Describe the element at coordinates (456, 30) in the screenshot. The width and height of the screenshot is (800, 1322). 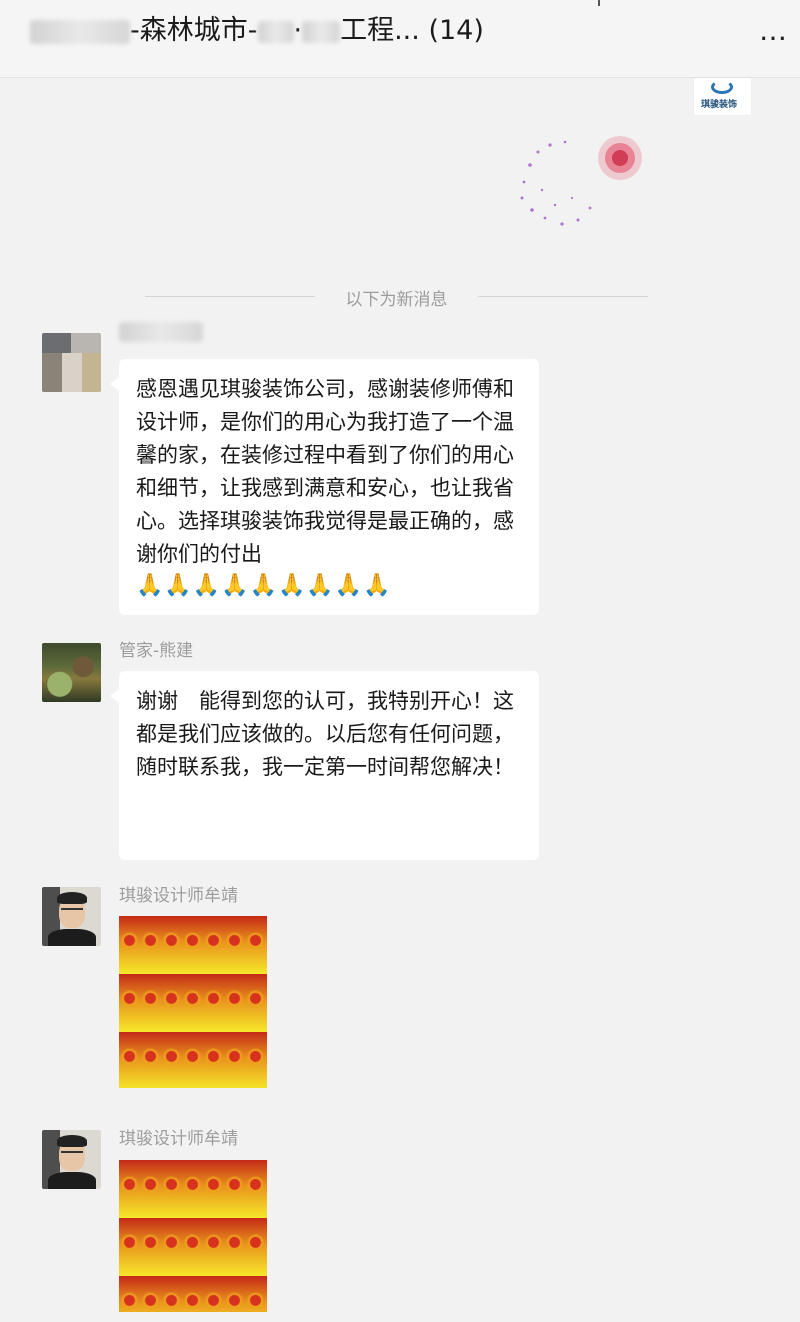
I see `member-count: (14)` at that location.